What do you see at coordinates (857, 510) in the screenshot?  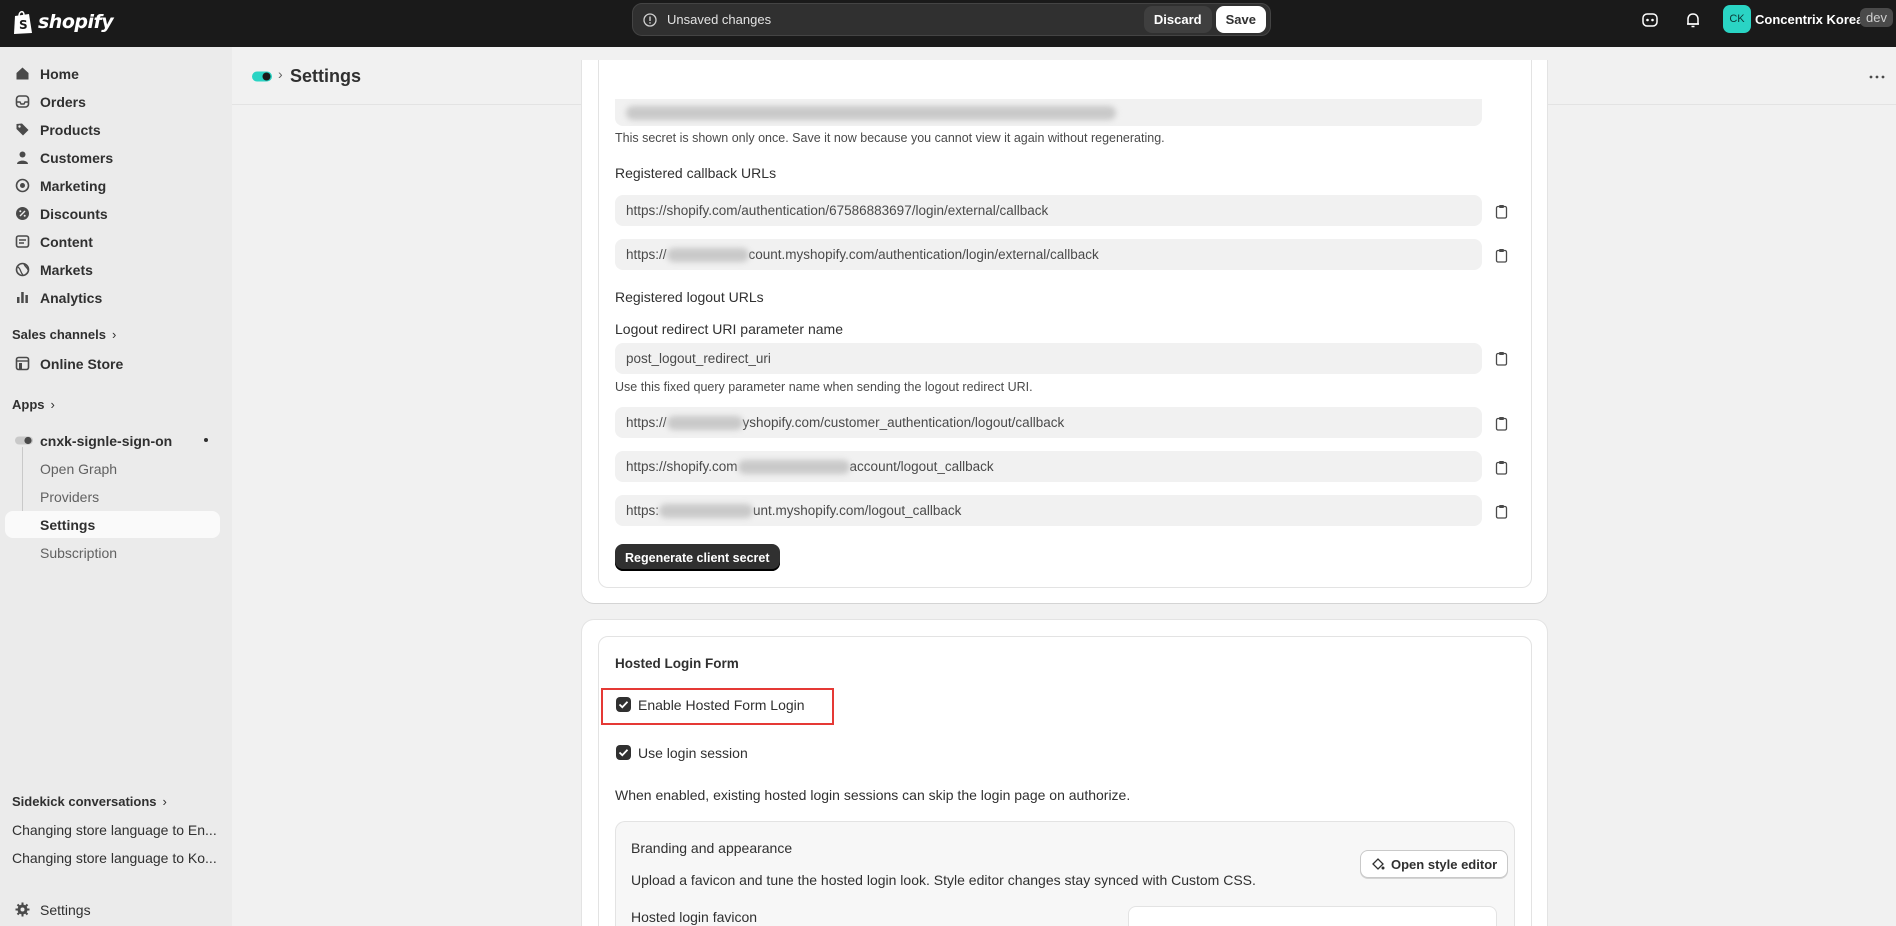 I see `url-text: unt.myshopify.com/logout_callback` at bounding box center [857, 510].